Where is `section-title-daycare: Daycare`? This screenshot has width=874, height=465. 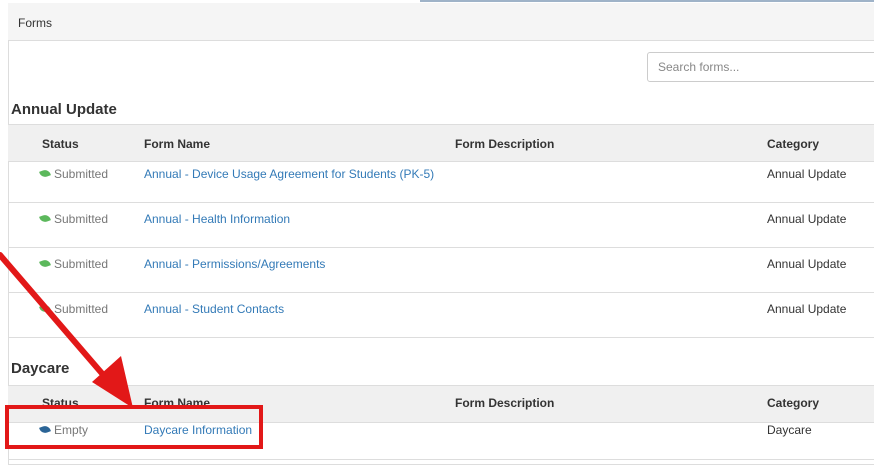 section-title-daycare: Daycare is located at coordinates (40, 368).